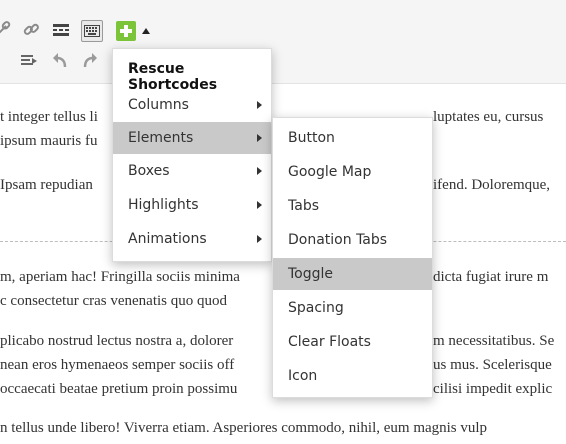 This screenshot has width=566, height=444. What do you see at coordinates (120, 277) in the screenshot?
I see `paragraph-line: m, aperiam hac! Fringilla sociis minima` at bounding box center [120, 277].